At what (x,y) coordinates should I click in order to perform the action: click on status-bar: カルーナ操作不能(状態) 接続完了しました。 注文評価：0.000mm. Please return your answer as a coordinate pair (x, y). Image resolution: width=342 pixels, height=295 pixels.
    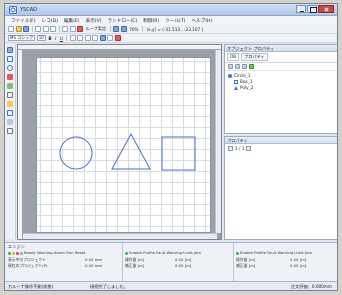
    Looking at the image, I should click on (171, 285).